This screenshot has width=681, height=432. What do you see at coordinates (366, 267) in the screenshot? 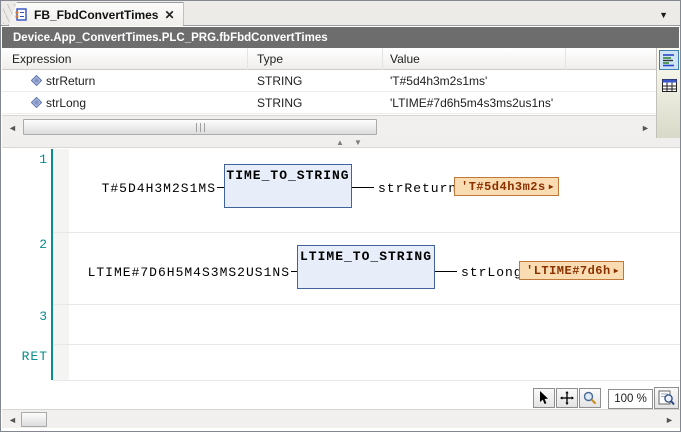
I see `net2-block: LTIME_TO_STRING` at bounding box center [366, 267].